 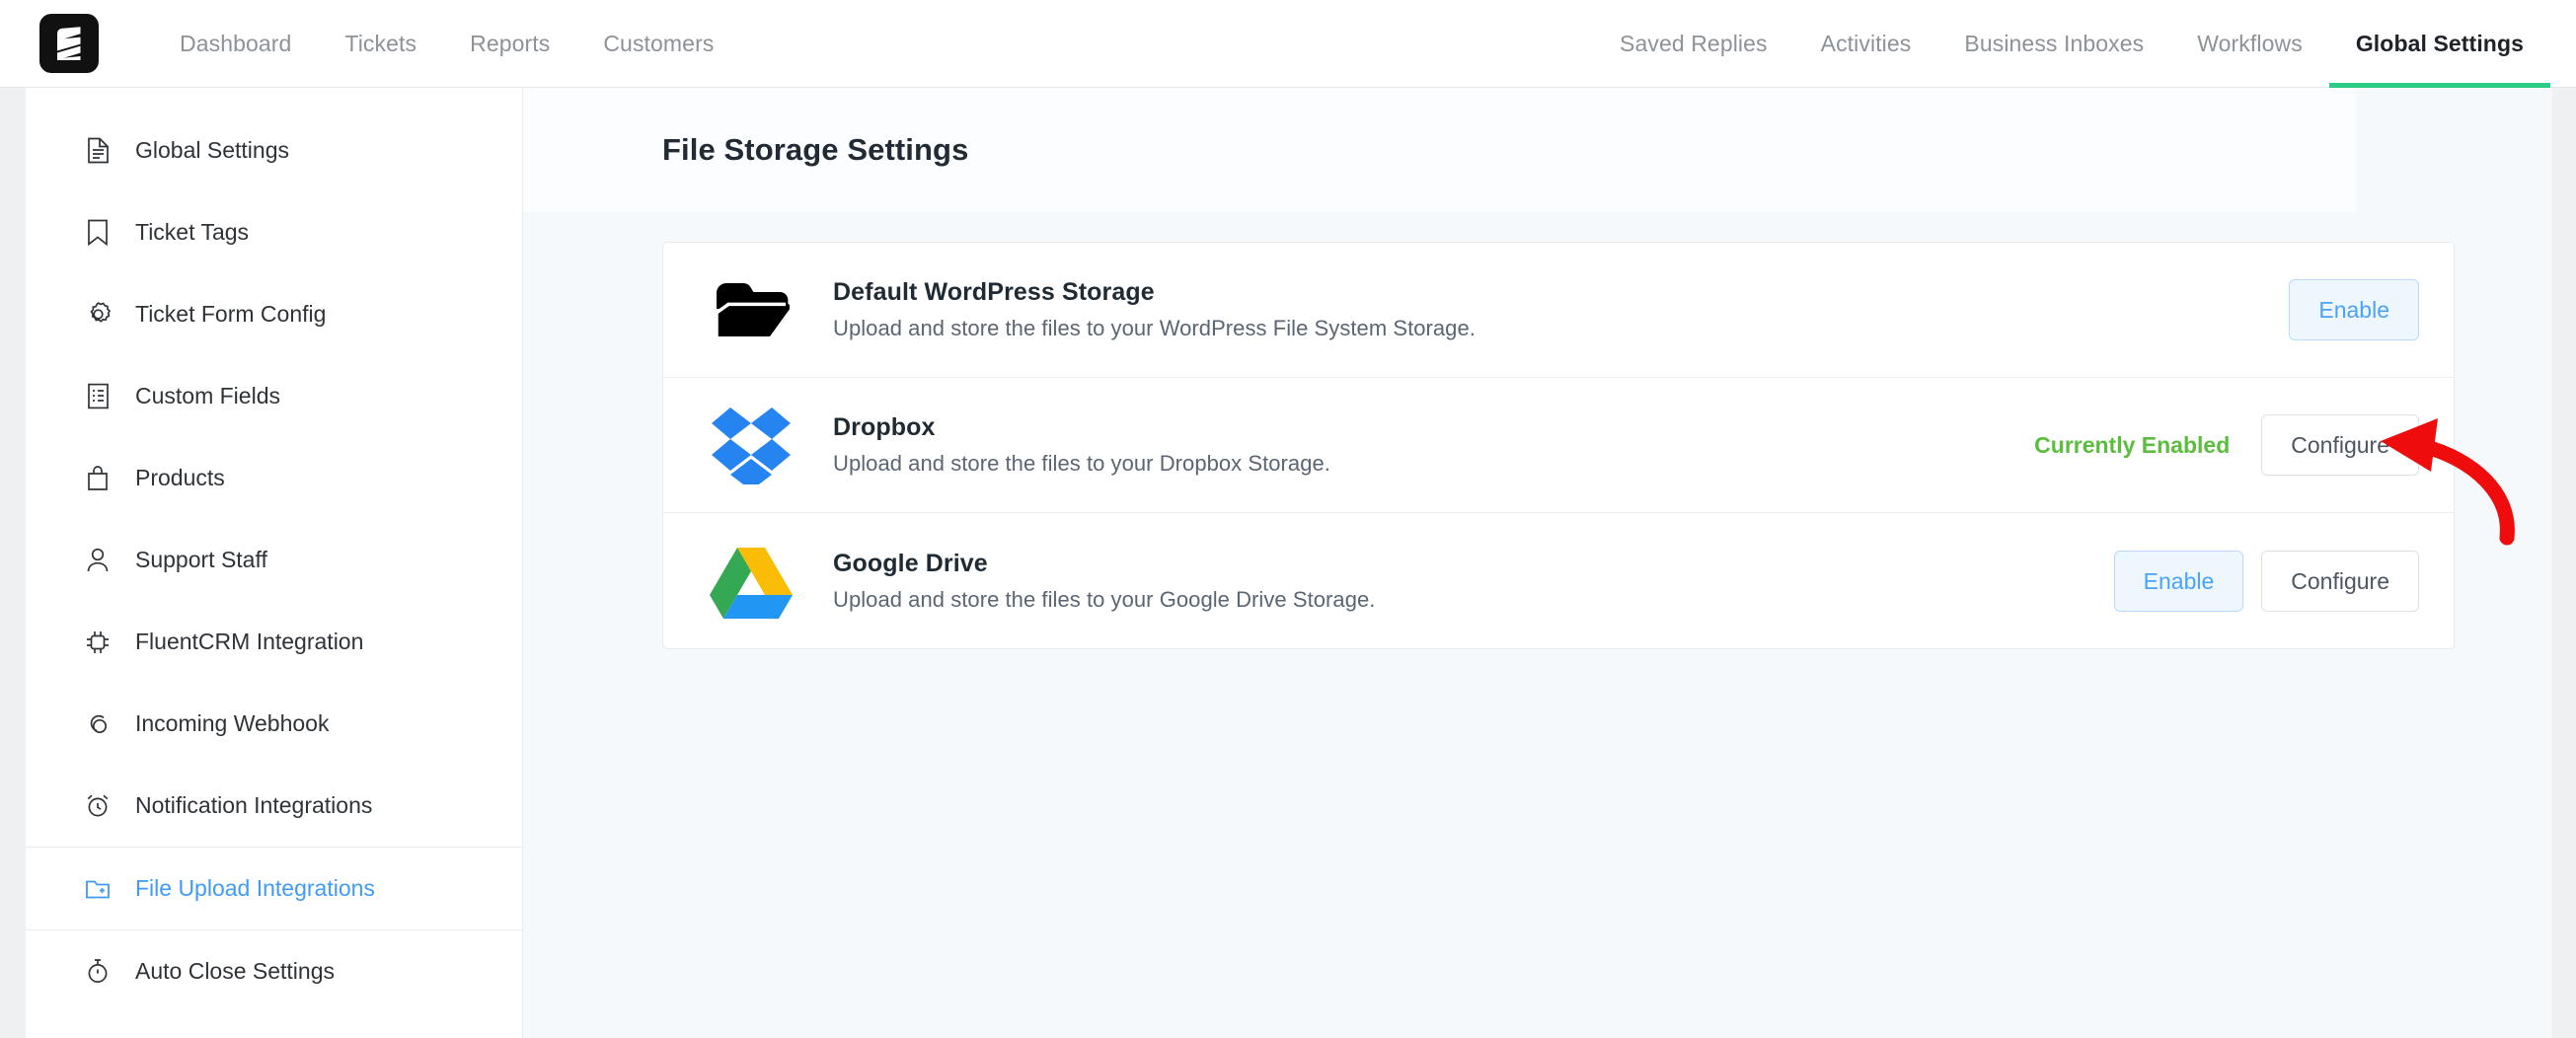 I want to click on primary-nav-left: Dashboard Tickets Reports Customers, so click(x=446, y=44).